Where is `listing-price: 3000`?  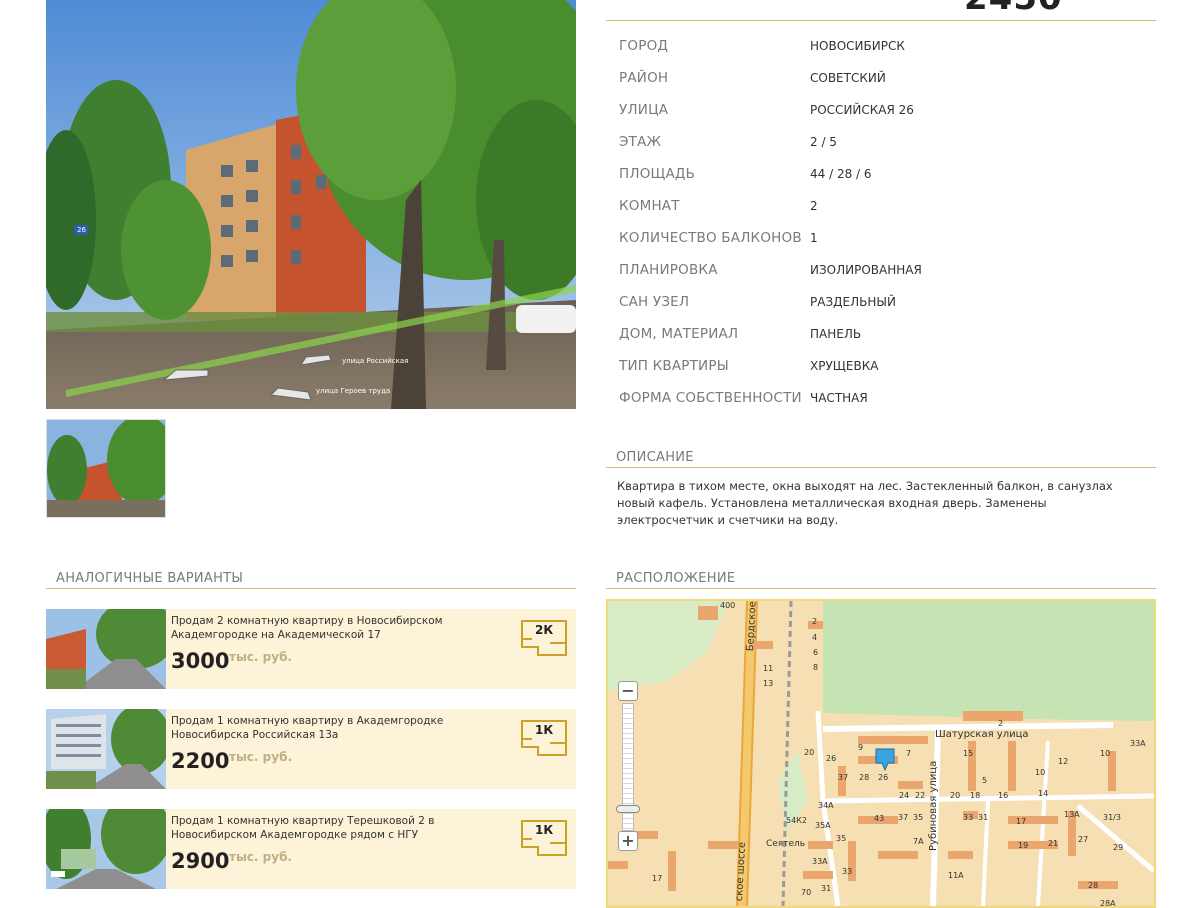 listing-price: 3000 is located at coordinates (200, 661).